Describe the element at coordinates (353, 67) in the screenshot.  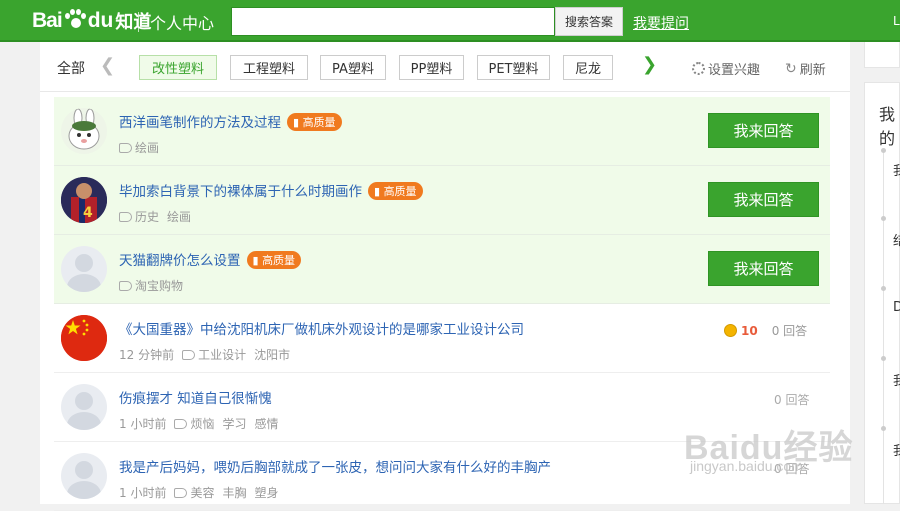
I see `tag-chip: PA塑料` at that location.